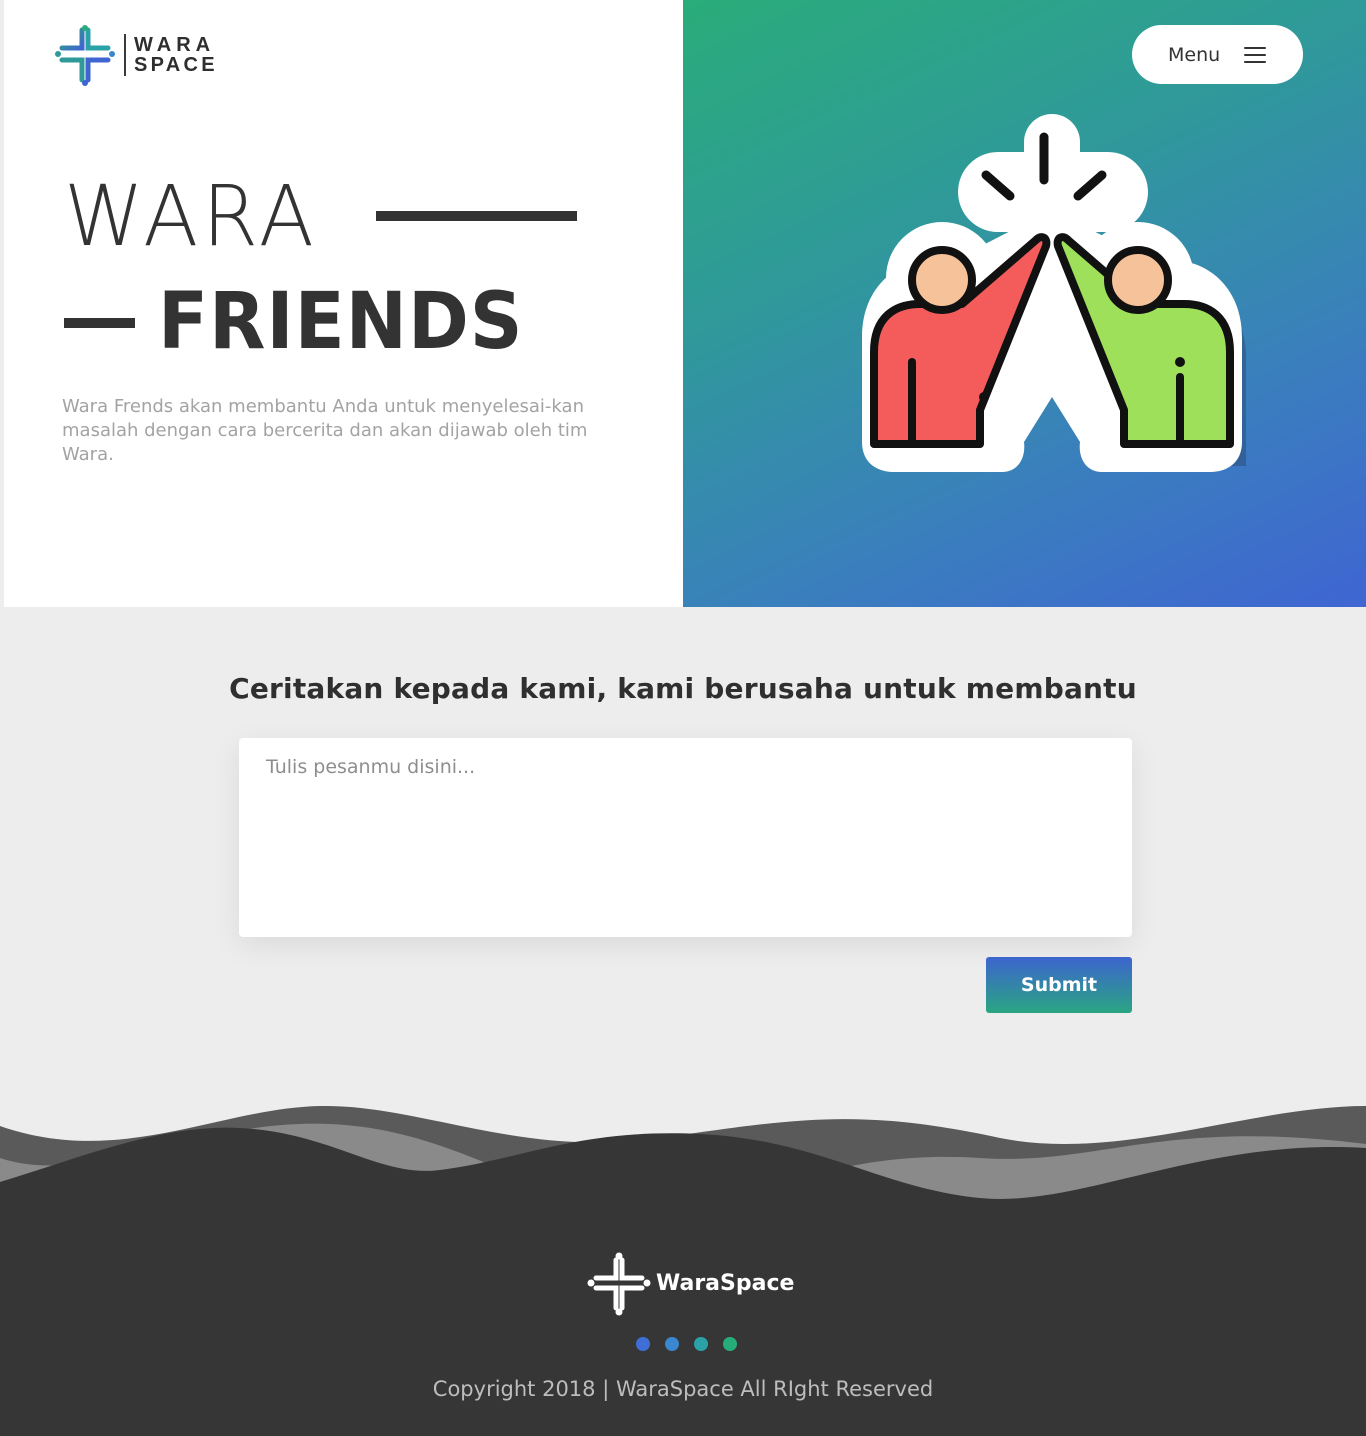 Image resolution: width=1366 pixels, height=1436 pixels. I want to click on submit-button: Submit, so click(1059, 985).